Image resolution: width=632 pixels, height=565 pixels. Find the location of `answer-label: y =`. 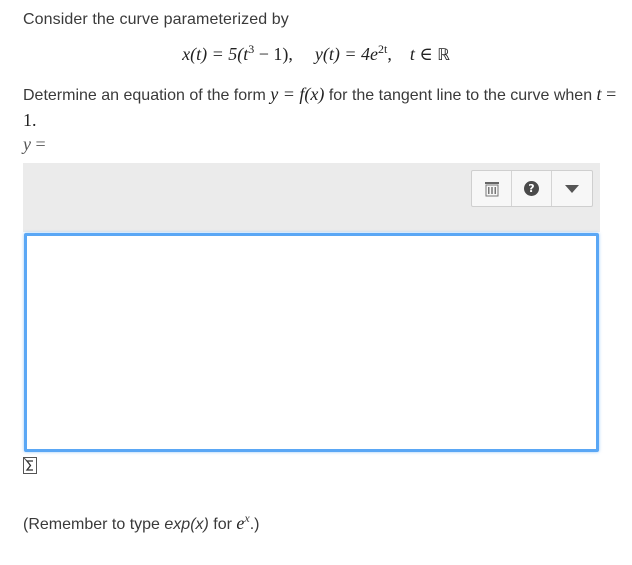

answer-label: y = is located at coordinates (34, 144).